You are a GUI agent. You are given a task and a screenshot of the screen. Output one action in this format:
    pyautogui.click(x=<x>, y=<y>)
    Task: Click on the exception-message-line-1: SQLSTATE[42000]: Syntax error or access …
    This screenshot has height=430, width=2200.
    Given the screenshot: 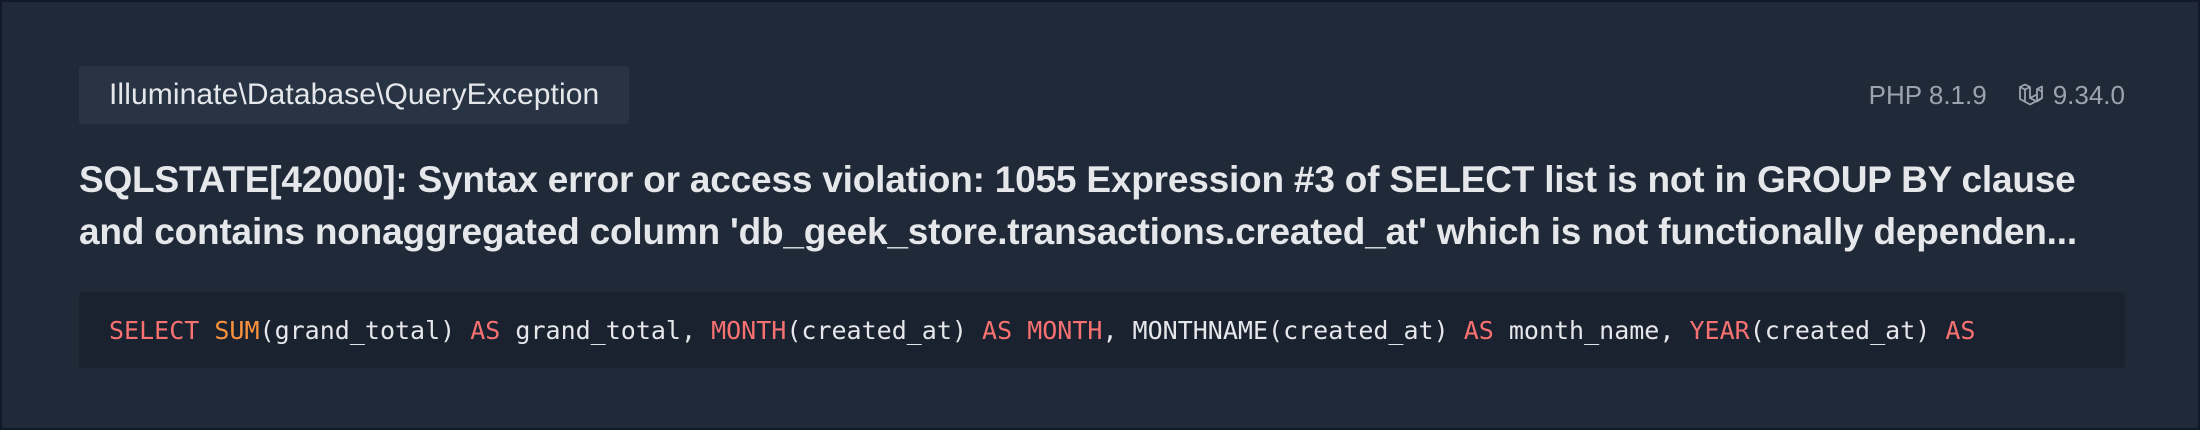 What is the action you would take?
    pyautogui.click(x=1077, y=179)
    